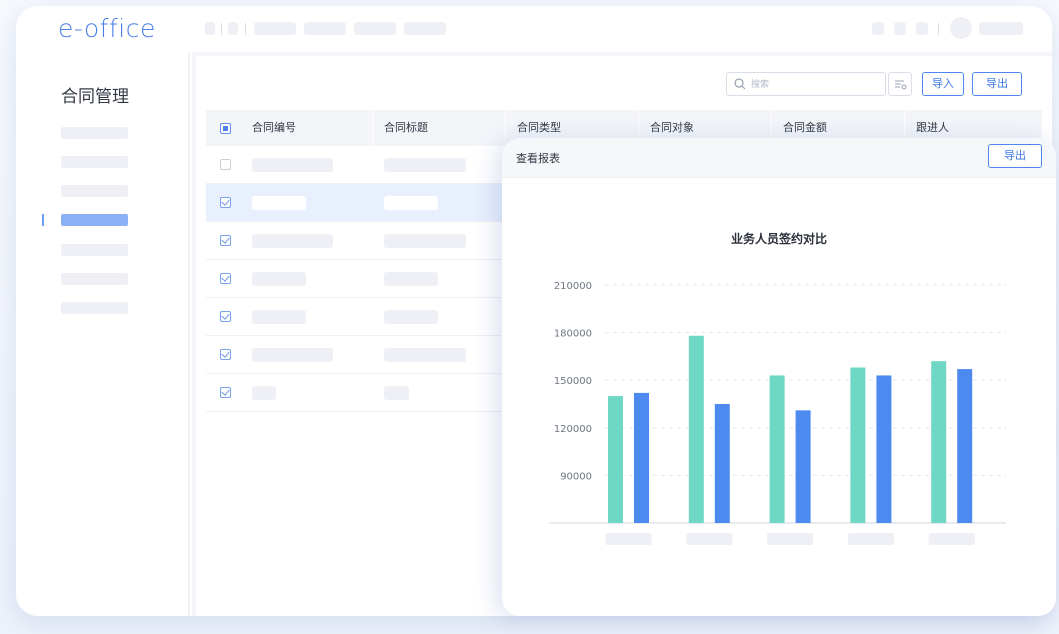  What do you see at coordinates (225, 128) in the screenshot?
I see `select-all-checkbox` at bounding box center [225, 128].